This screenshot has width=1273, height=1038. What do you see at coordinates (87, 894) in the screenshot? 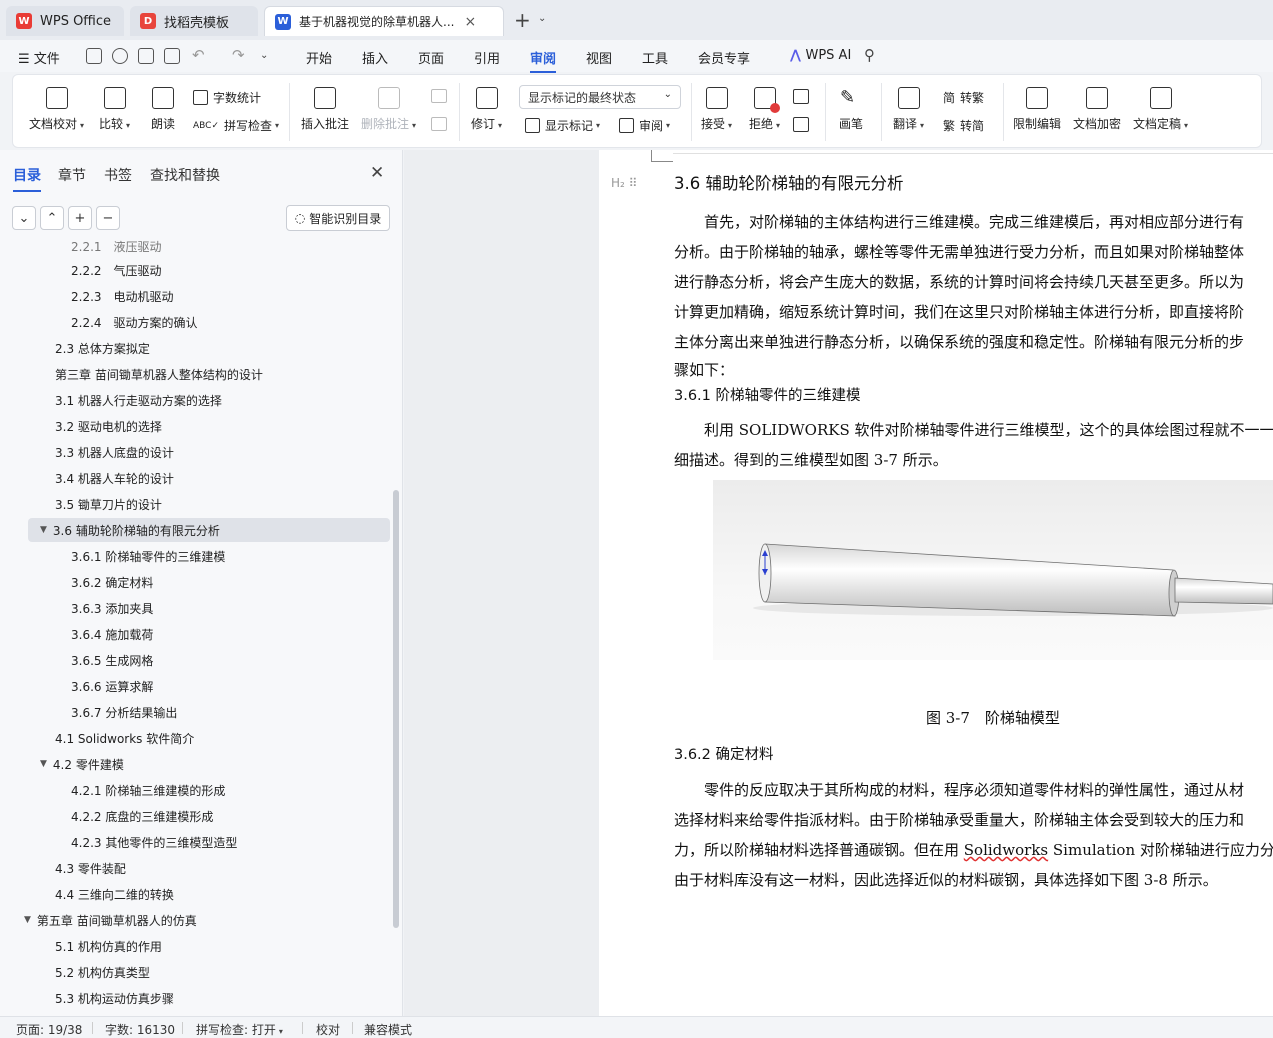
I see `toc-item: 4.4 三维向二维的转换` at bounding box center [87, 894].